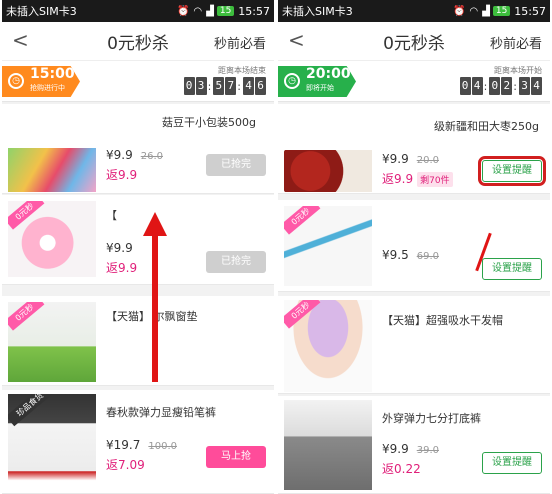  I want to click on rebate-row: 返9.9 剩70件, so click(417, 178).